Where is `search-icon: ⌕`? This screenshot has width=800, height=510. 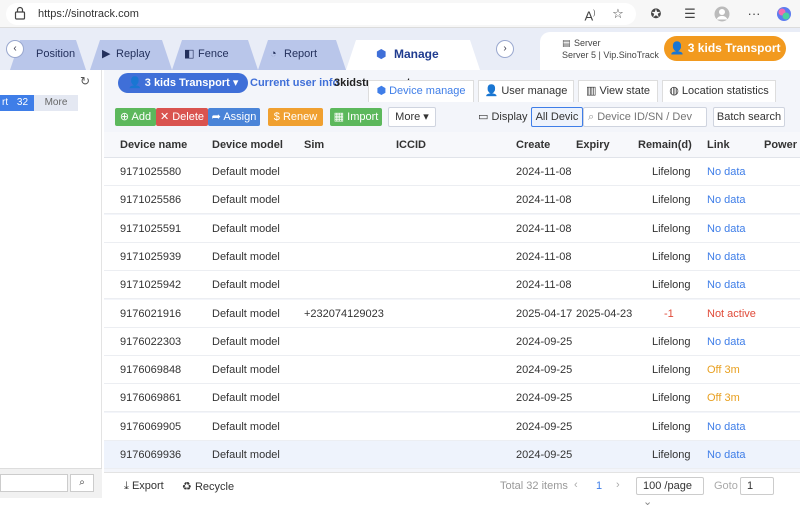
search-icon: ⌕ is located at coordinates (82, 483).